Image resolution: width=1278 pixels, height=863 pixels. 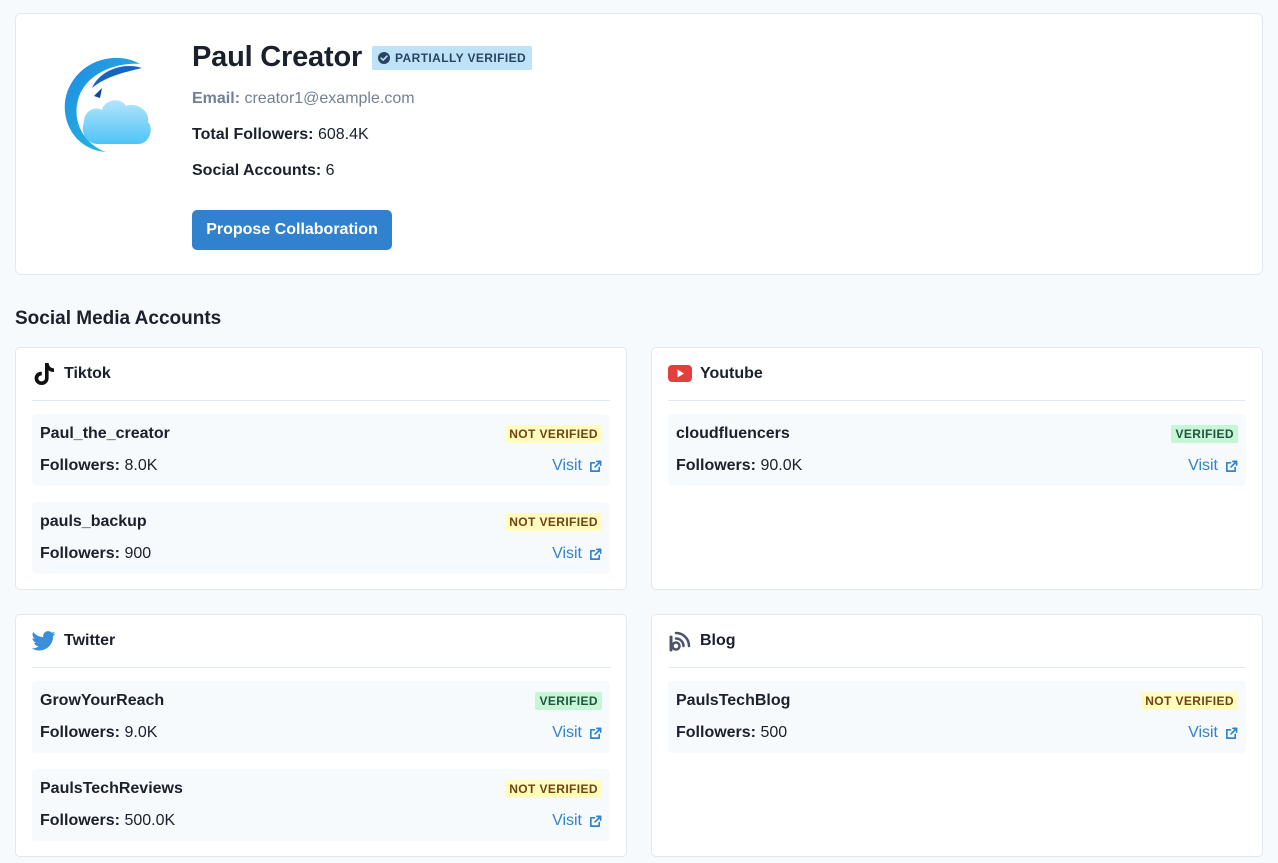 What do you see at coordinates (733, 433) in the screenshot?
I see `account-handle: cloudfluencers` at bounding box center [733, 433].